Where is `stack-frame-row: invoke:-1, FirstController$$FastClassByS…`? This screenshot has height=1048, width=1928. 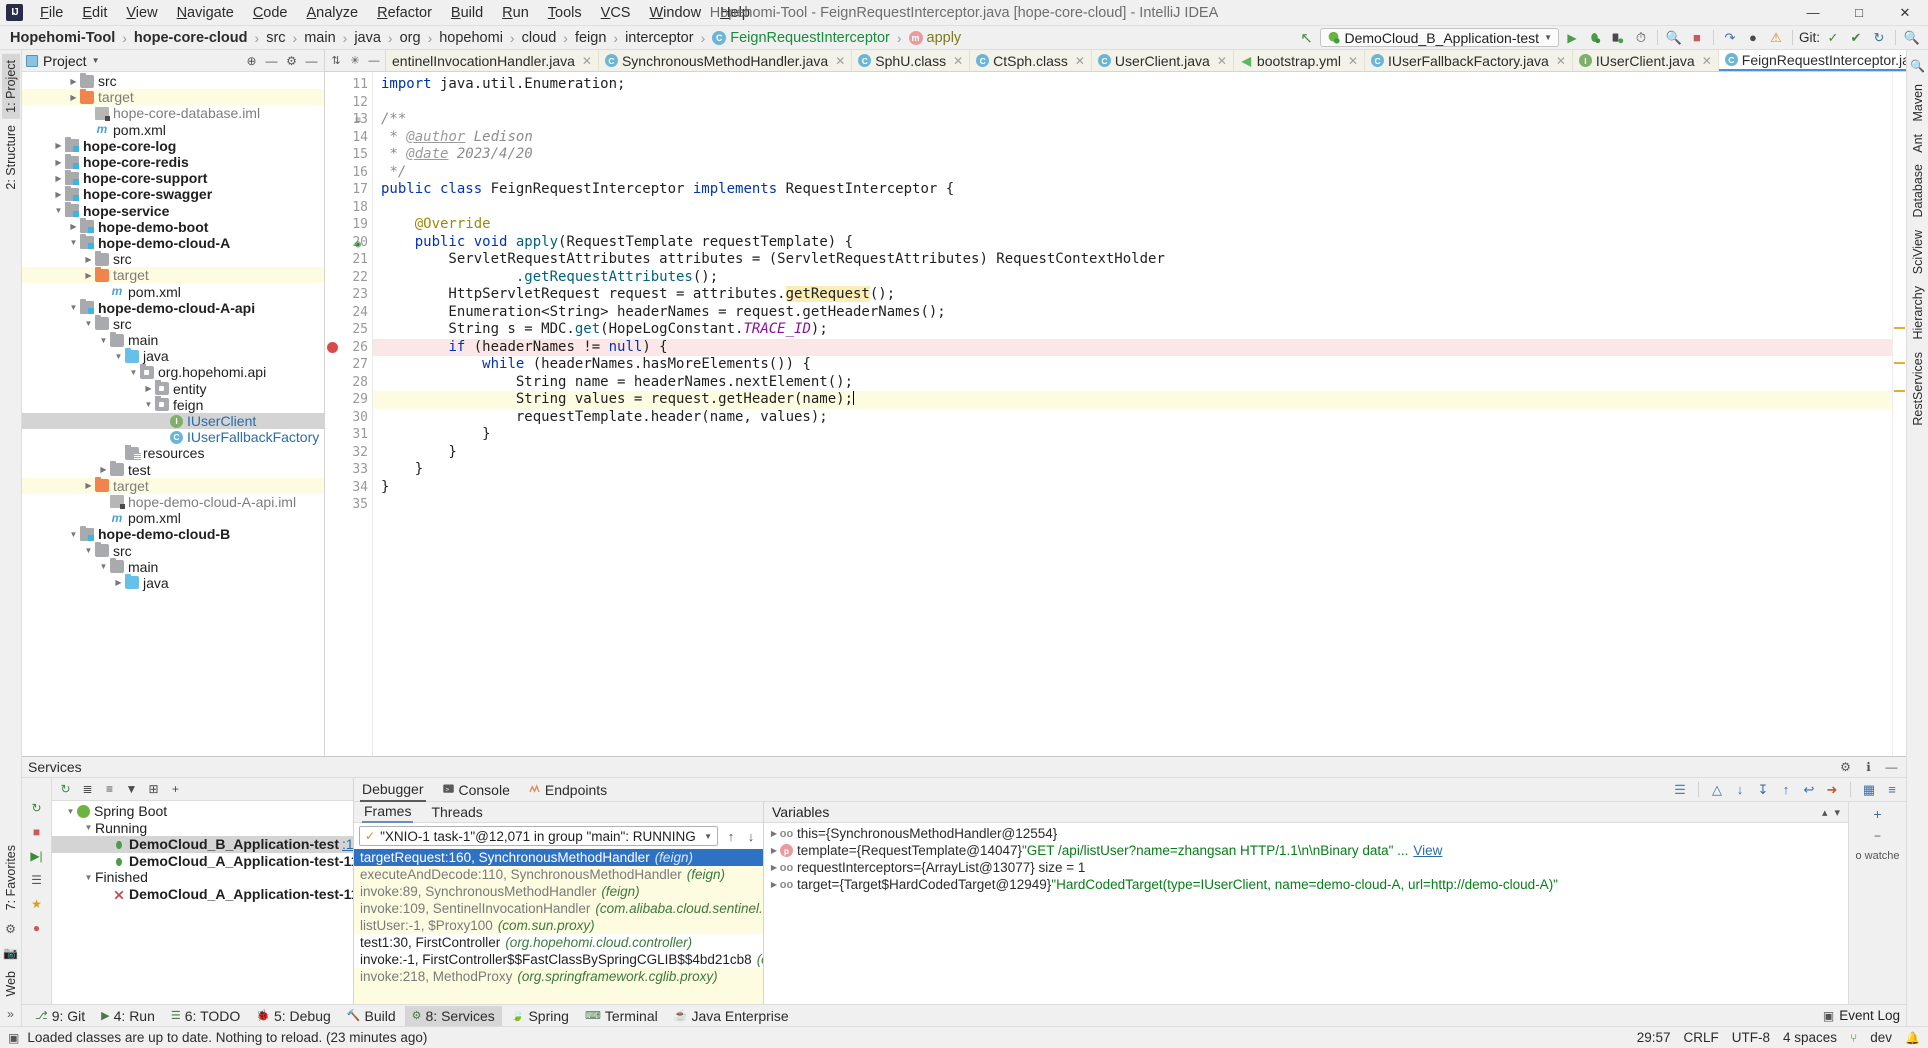
stack-frame-row: invoke:-1, FirstController$$FastClassByS… is located at coordinates (558, 959).